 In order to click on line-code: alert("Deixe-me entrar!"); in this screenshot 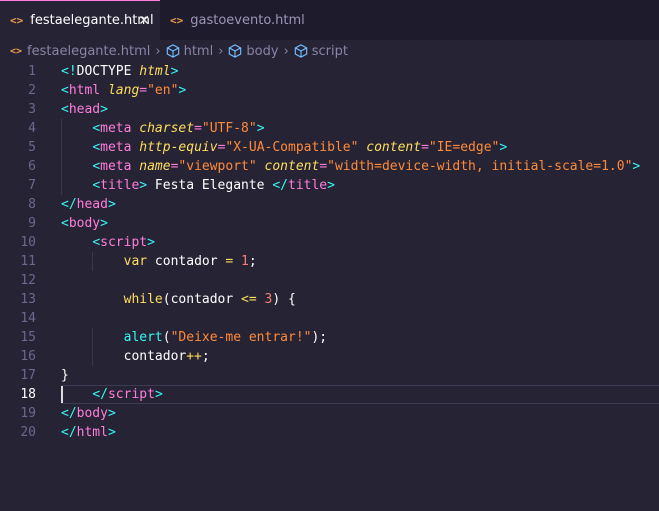, I will do `click(194, 337)`.